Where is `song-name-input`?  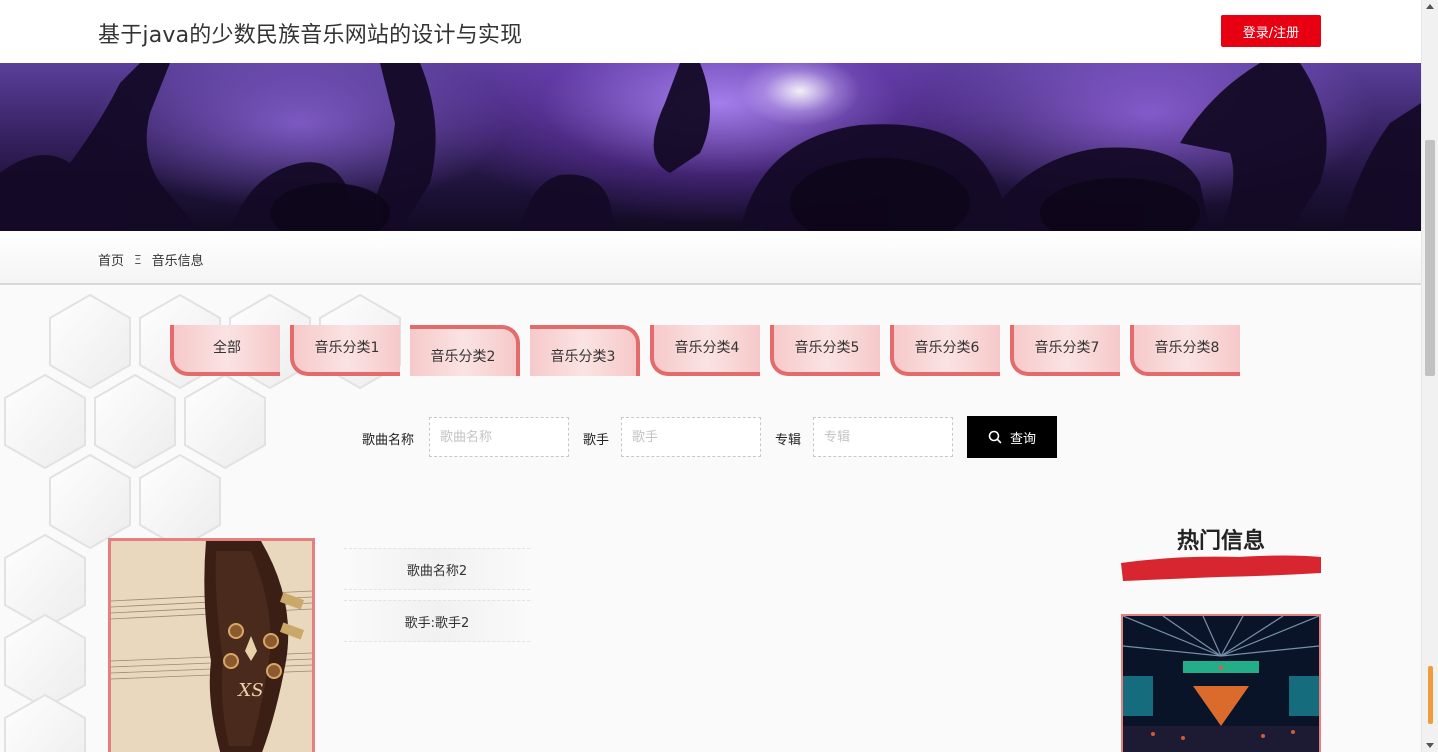 song-name-input is located at coordinates (499, 437).